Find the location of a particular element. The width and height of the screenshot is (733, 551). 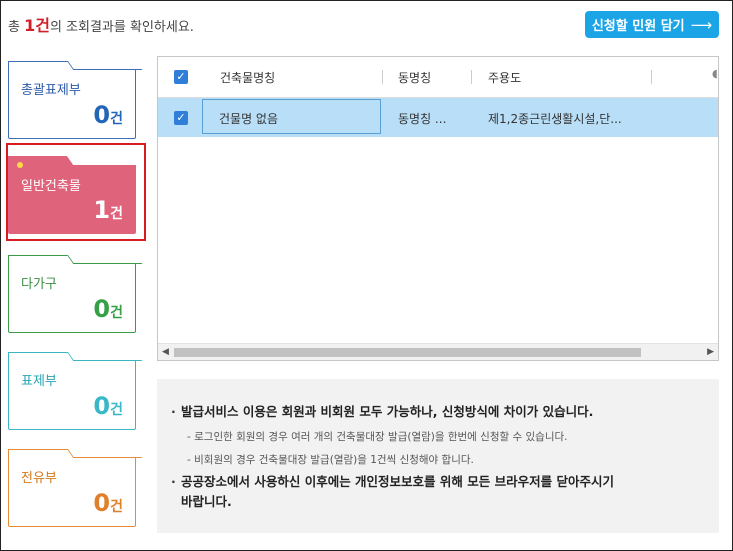

category-label: 다가구 is located at coordinates (39, 284).